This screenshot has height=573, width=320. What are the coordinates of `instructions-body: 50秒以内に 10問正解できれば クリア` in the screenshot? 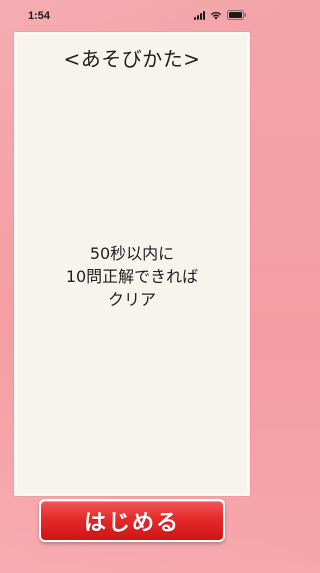 It's located at (132, 276).